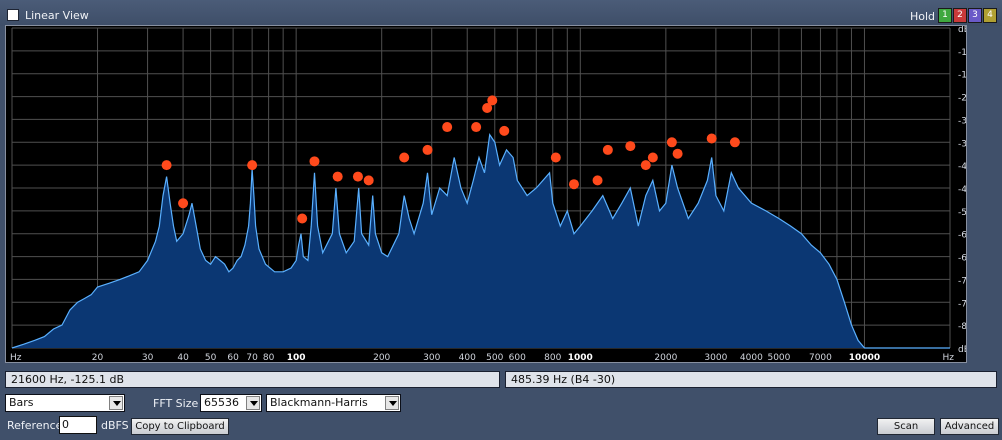  I want to click on y-tick-label: -12, so click(962, 53).